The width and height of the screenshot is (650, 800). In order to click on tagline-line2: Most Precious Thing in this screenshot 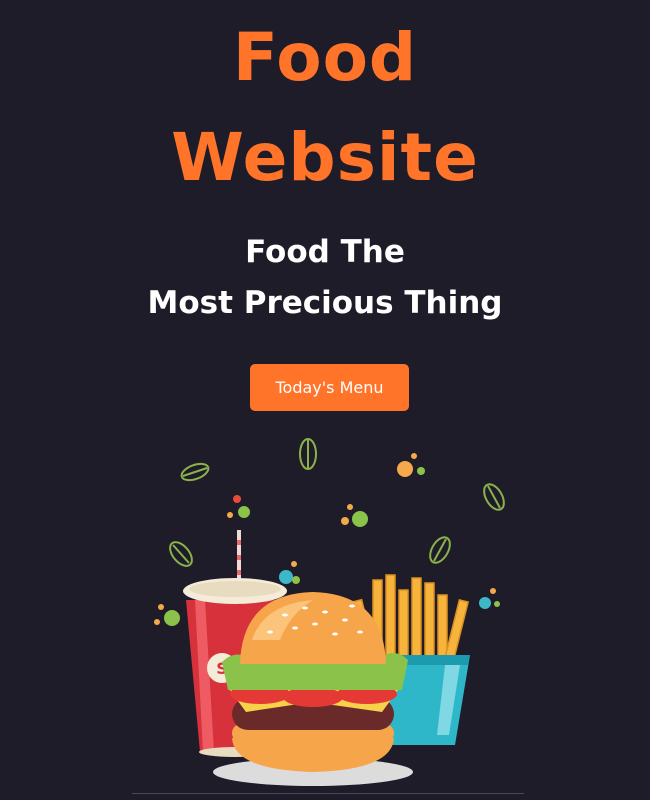, I will do `click(325, 303)`.